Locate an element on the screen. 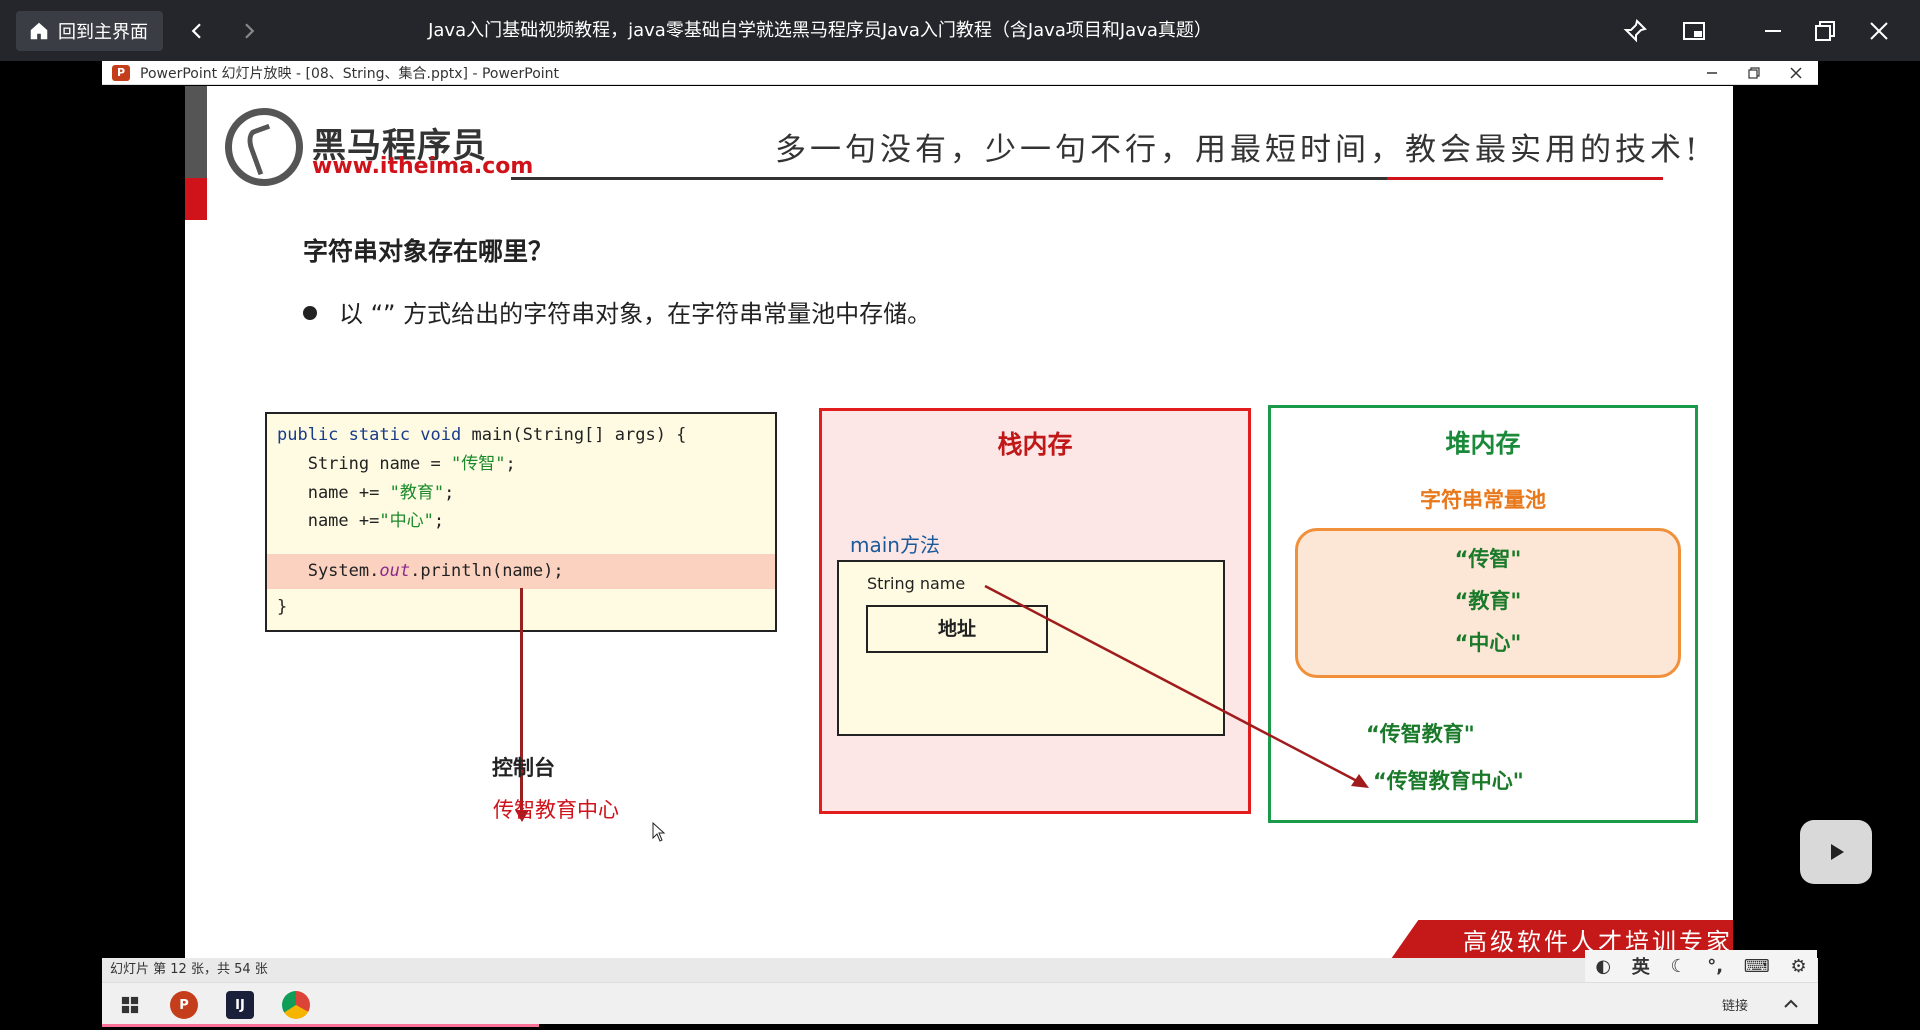  ppt-minimize-button is located at coordinates (1712, 73).